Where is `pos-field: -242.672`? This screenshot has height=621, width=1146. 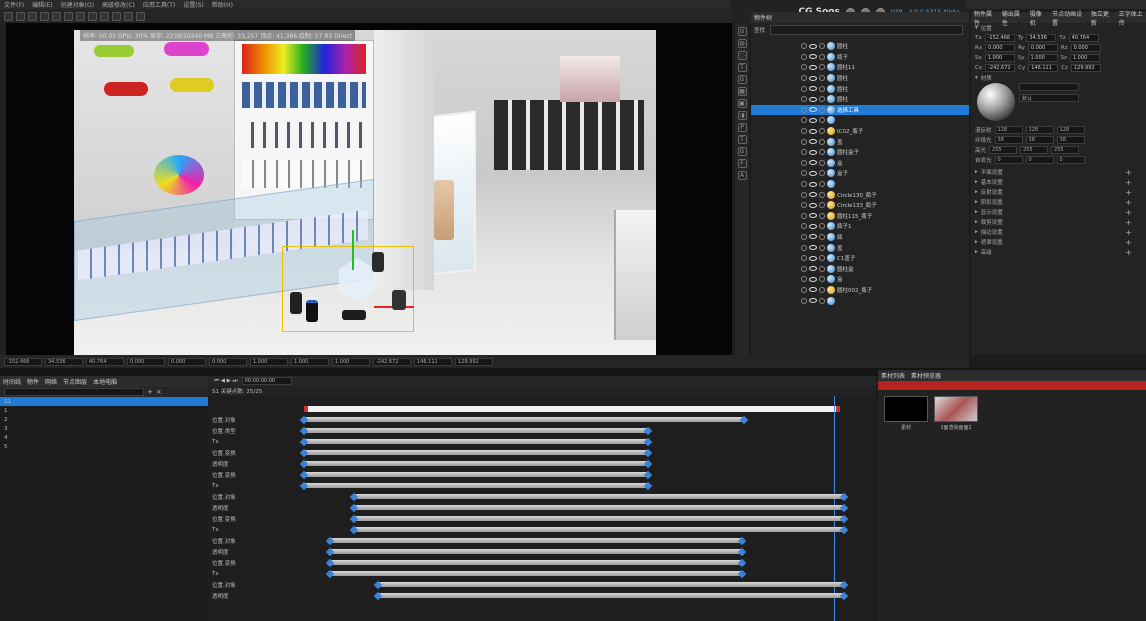
pos-field: -242.672 is located at coordinates (1000, 68).